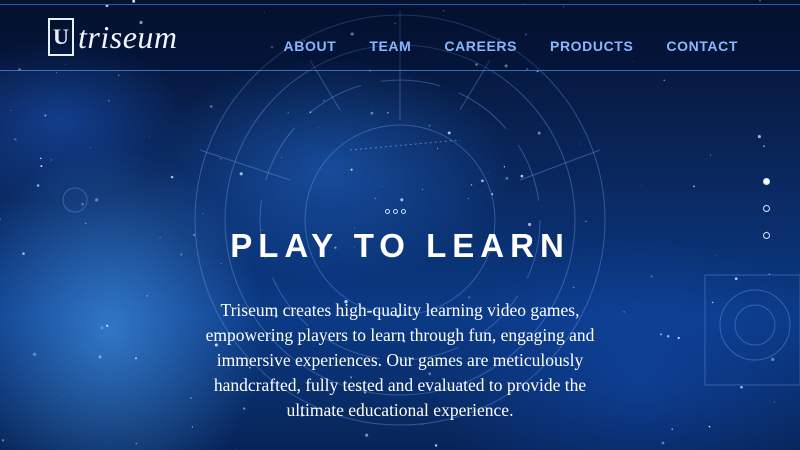  I want to click on triseum-logo: U triseum, so click(113, 37).